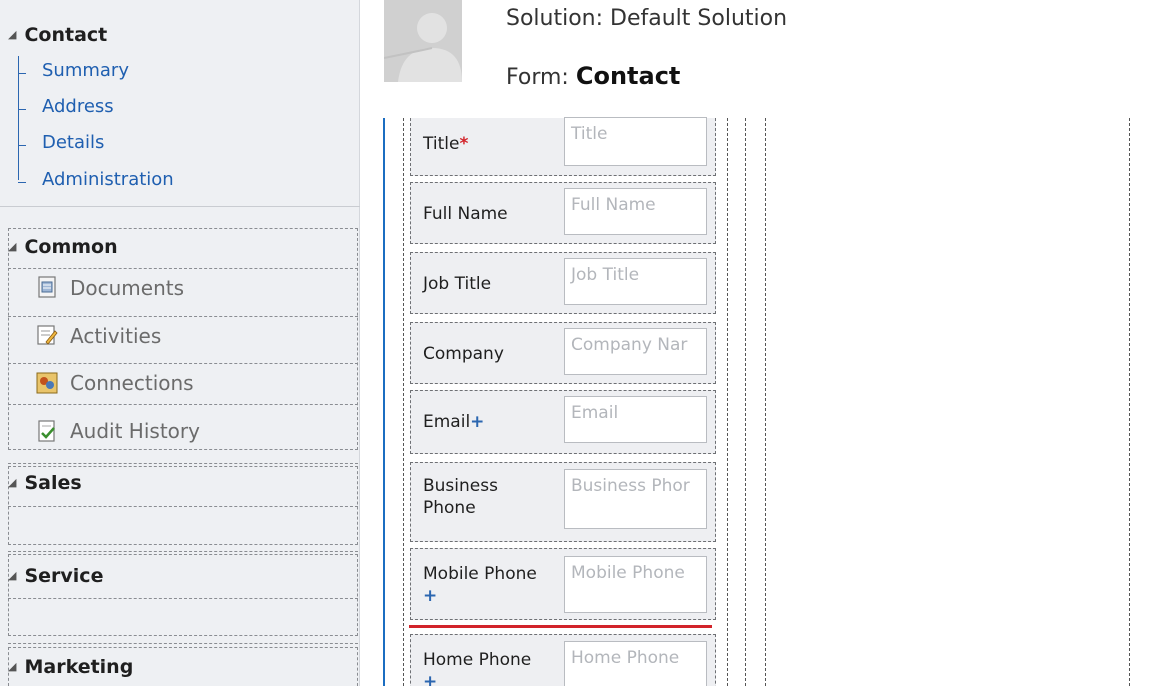 The height and width of the screenshot is (686, 1155). Describe the element at coordinates (57, 35) in the screenshot. I see `section-contact-header: ◢ Contact` at that location.